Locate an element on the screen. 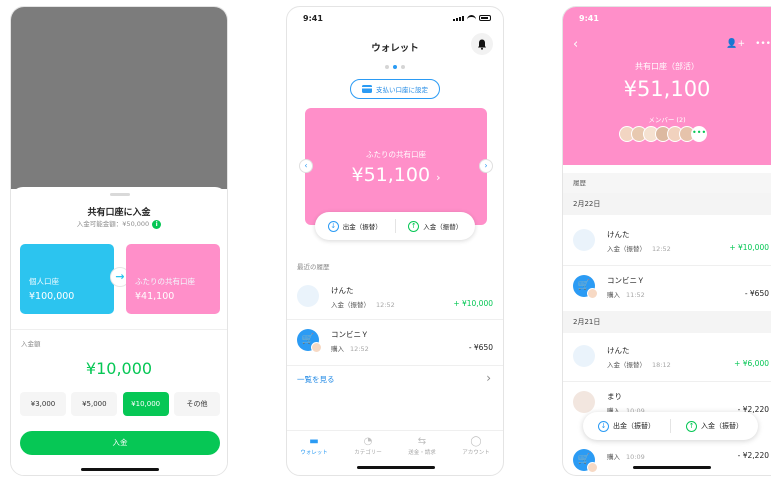 Image resolution: width=771 pixels, height=478 pixels. wallet-icon: ▬ is located at coordinates (314, 441).